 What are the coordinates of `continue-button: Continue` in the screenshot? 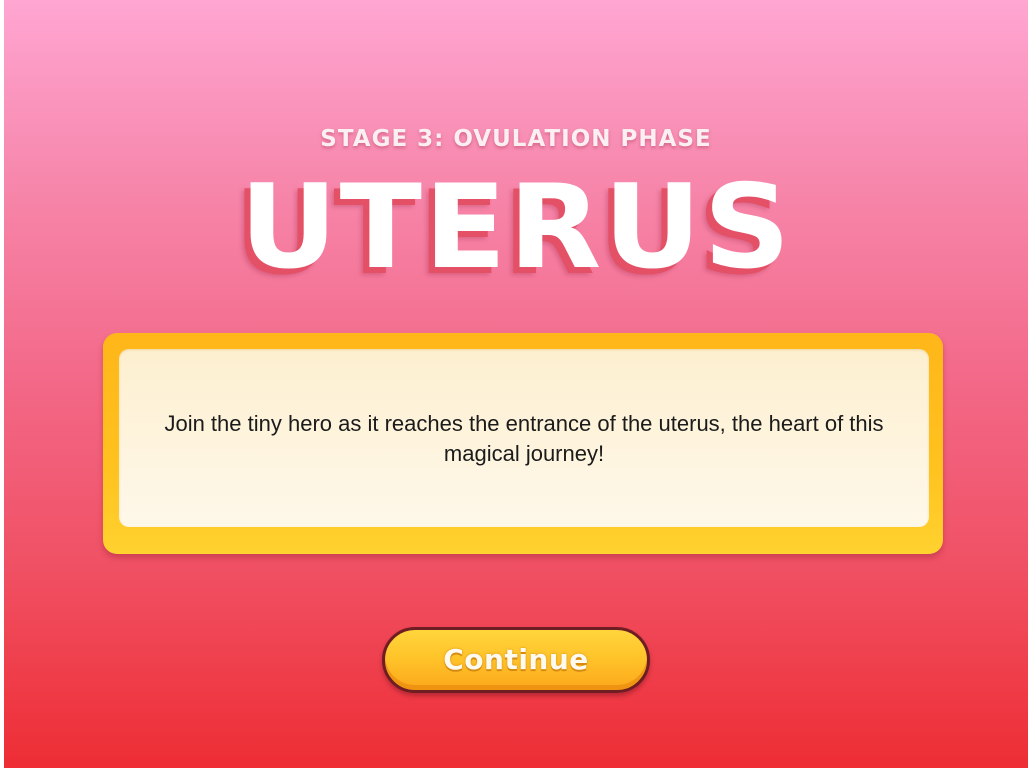 It's located at (516, 660).